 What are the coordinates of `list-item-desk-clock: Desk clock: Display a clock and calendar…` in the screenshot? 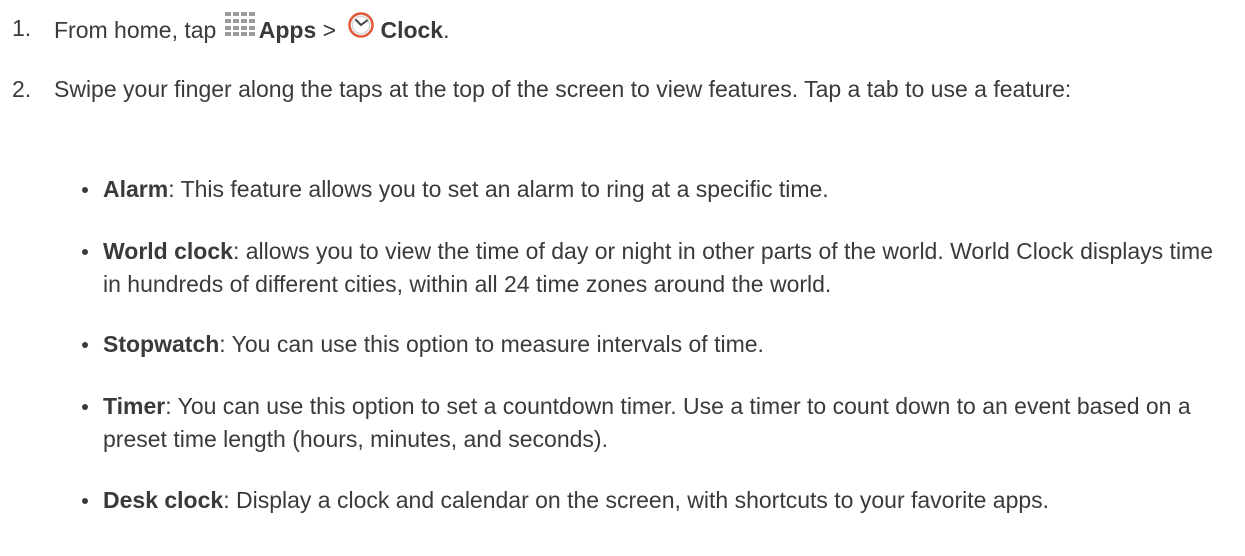 It's located at (652, 500).